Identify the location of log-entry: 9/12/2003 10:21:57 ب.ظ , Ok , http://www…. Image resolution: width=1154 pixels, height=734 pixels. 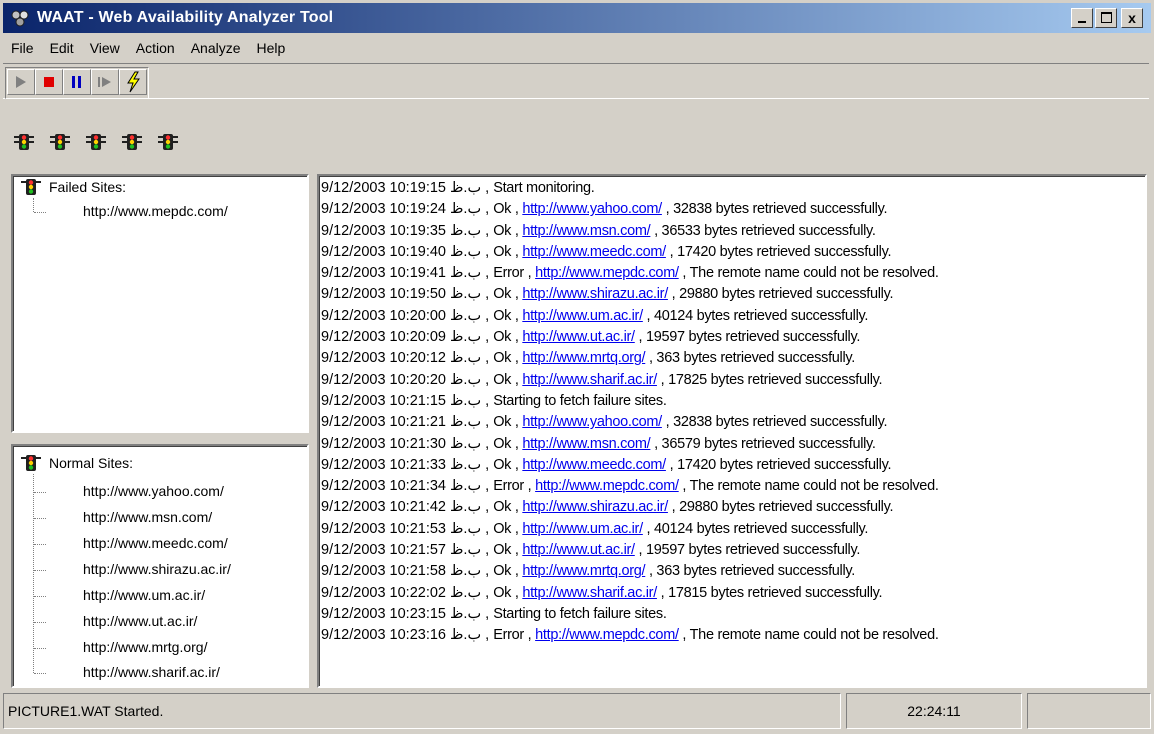
(630, 550).